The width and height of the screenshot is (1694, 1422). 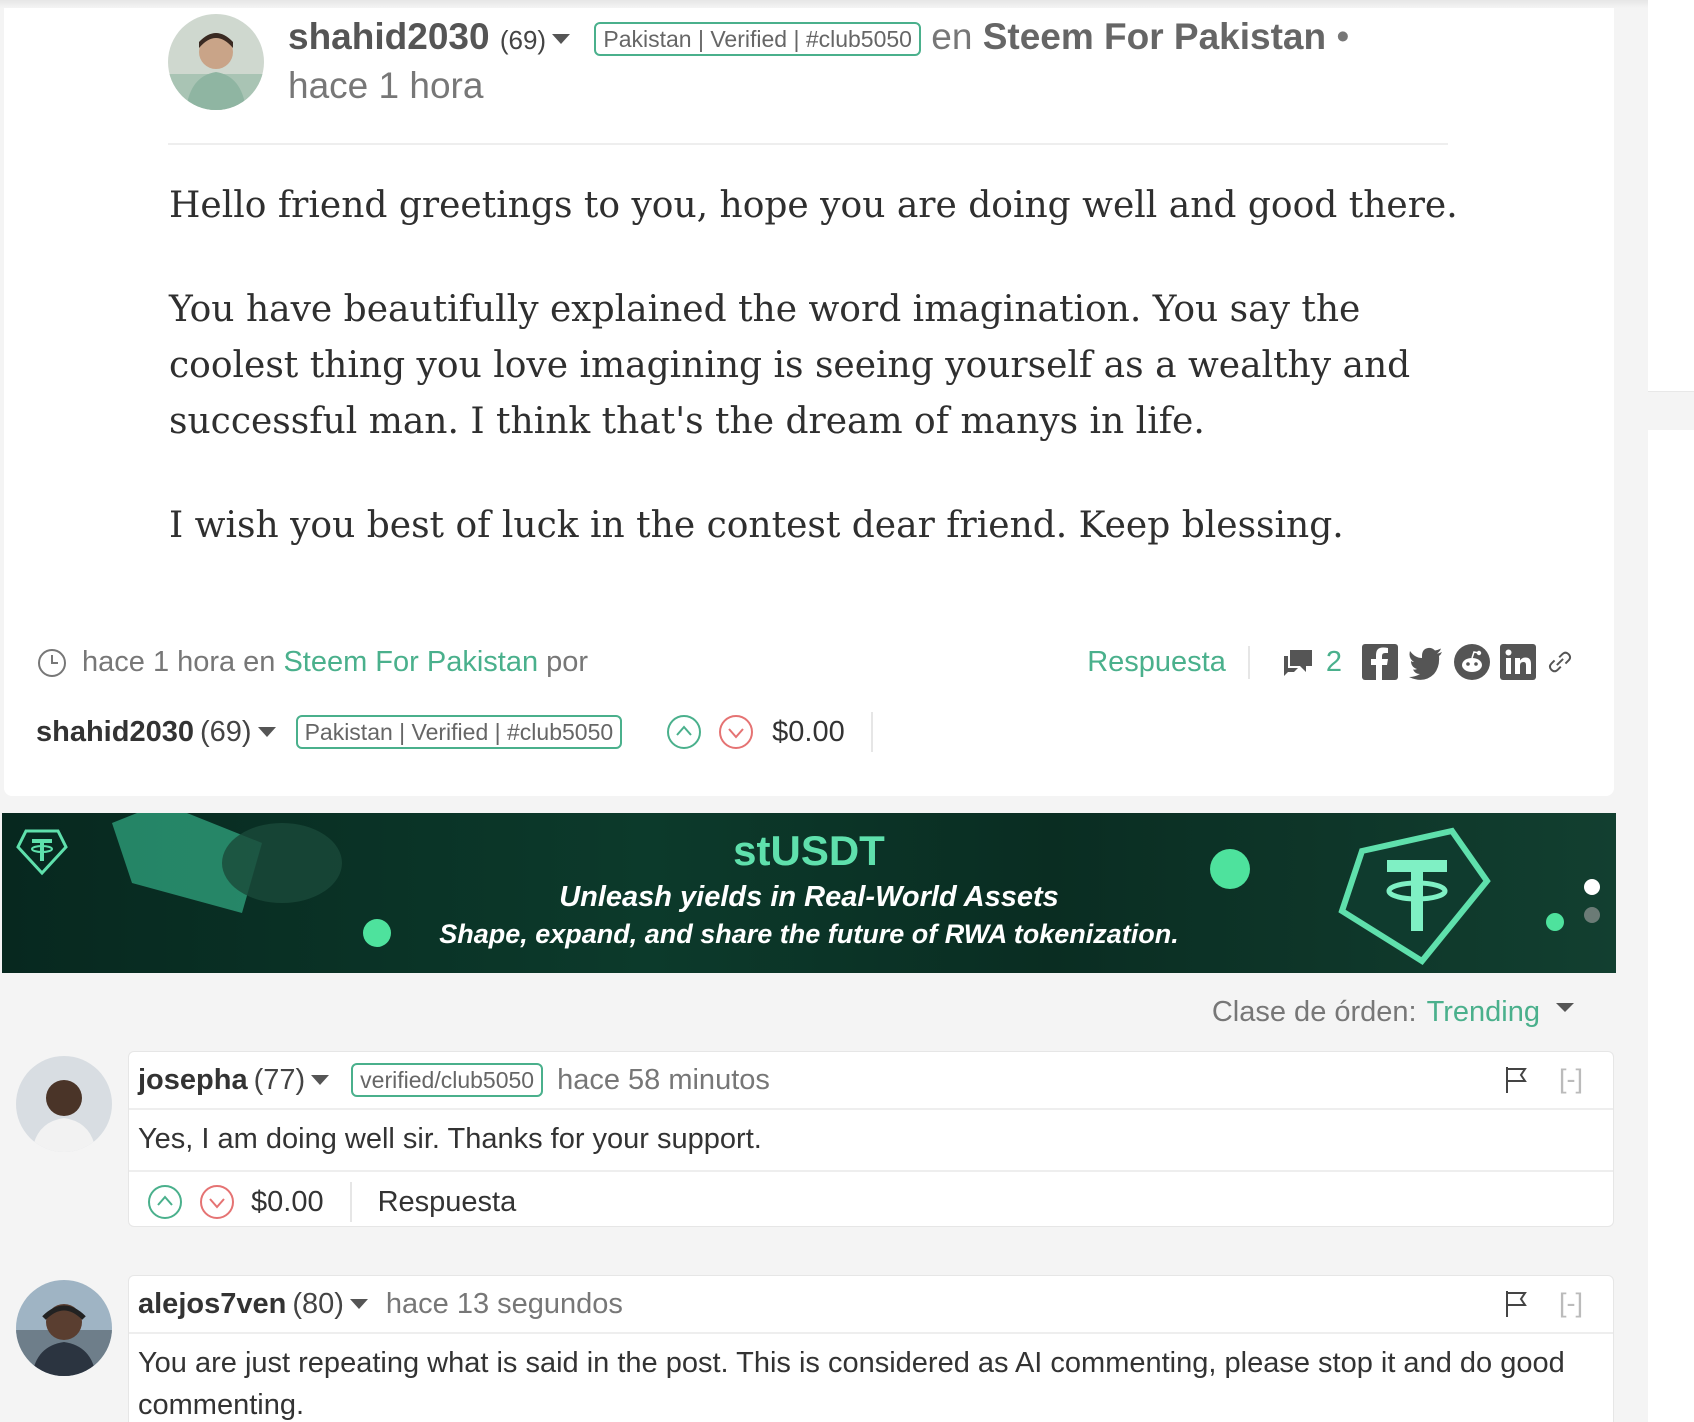 I want to click on sort-select: Trending, so click(x=1483, y=1012).